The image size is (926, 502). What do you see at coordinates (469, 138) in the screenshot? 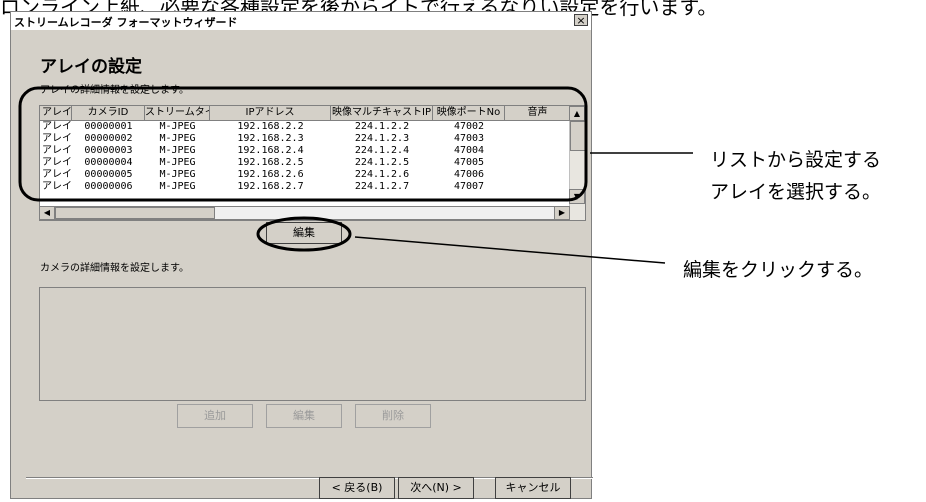
I see `cell-video-port: 47003` at bounding box center [469, 138].